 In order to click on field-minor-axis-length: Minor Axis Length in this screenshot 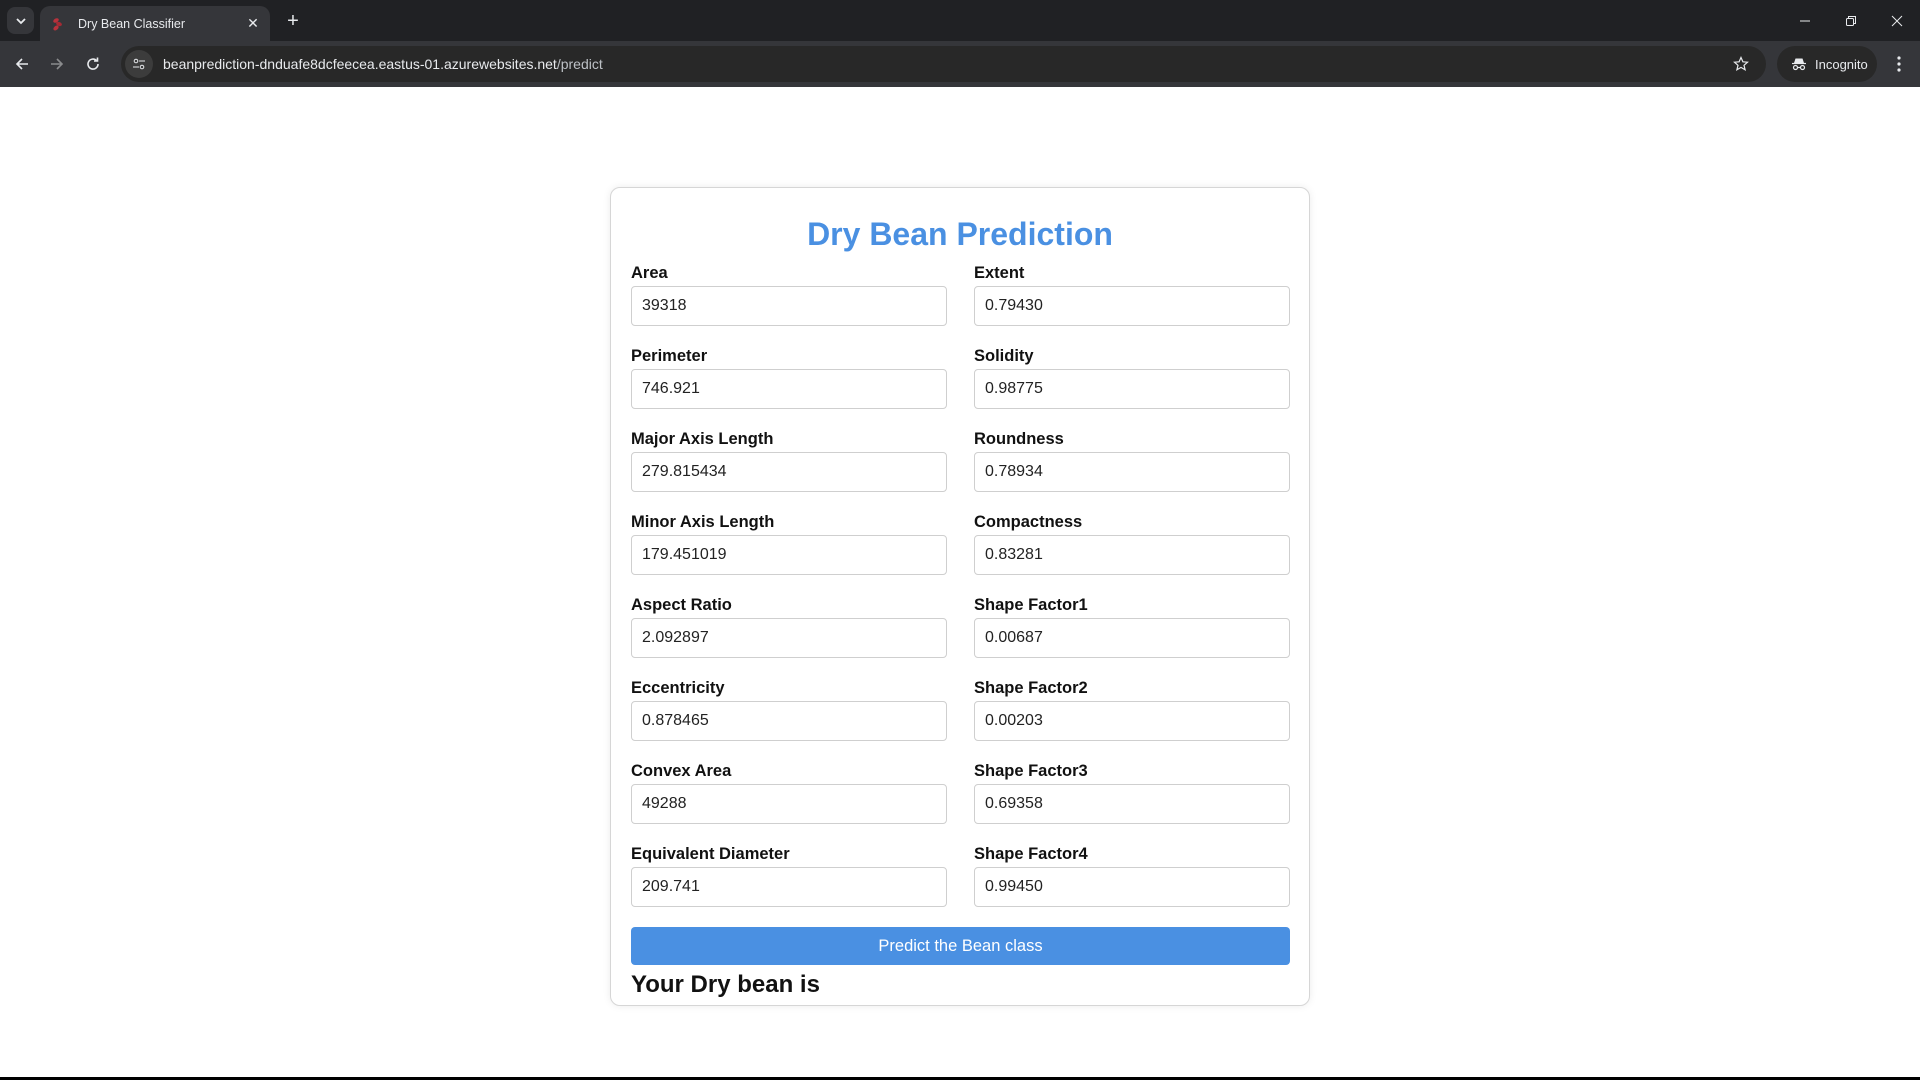, I will do `click(789, 552)`.